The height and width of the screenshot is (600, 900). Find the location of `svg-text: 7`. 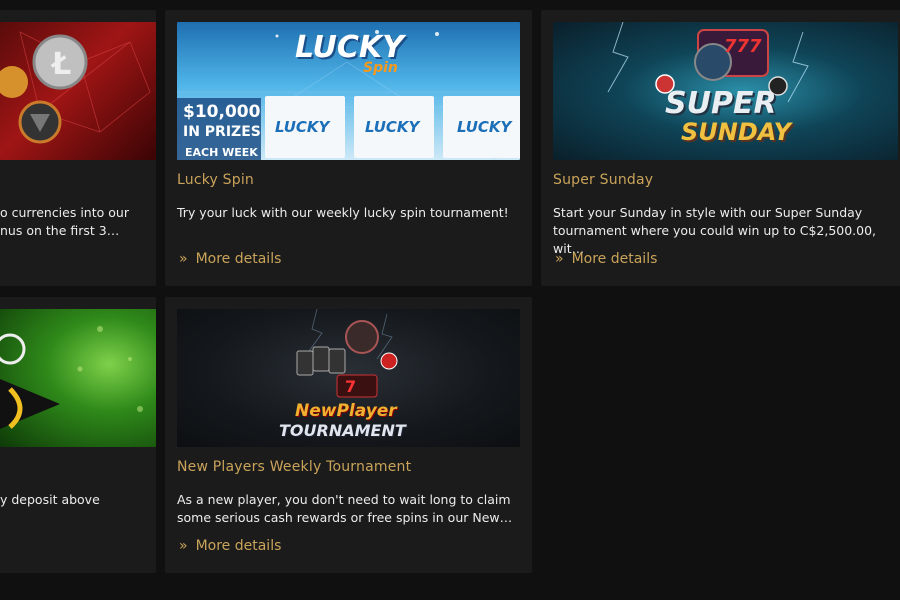

svg-text: 7 is located at coordinates (350, 386).